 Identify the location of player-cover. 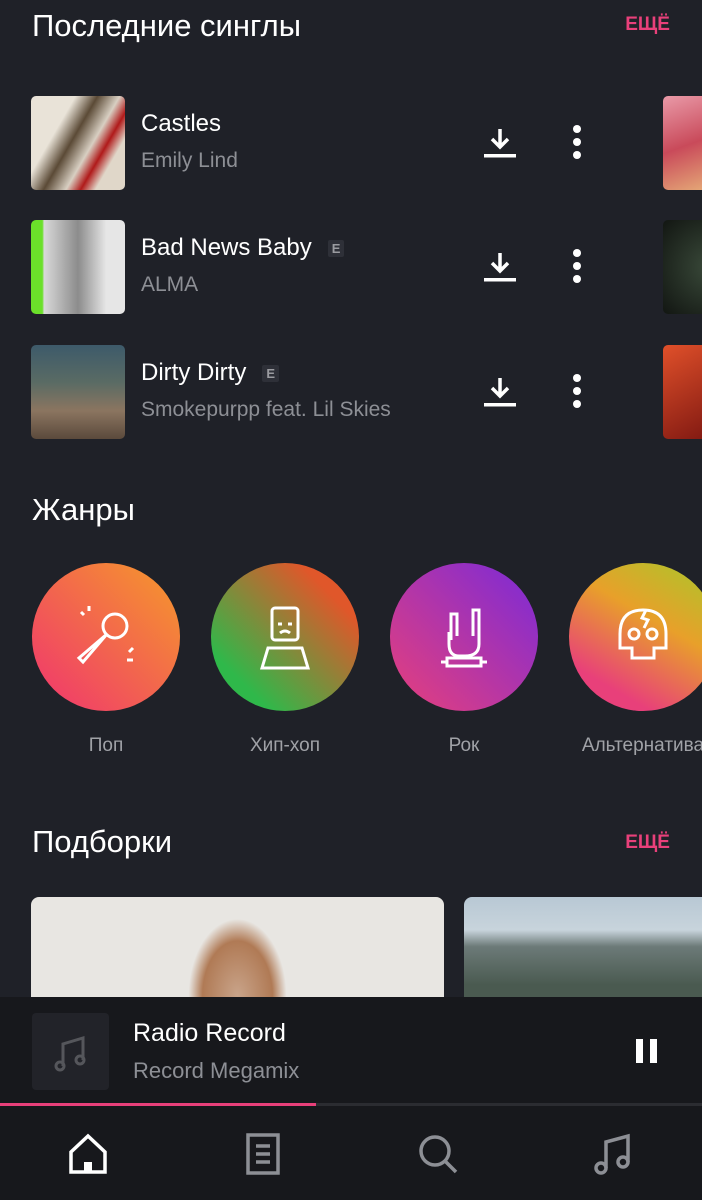
(70, 1051).